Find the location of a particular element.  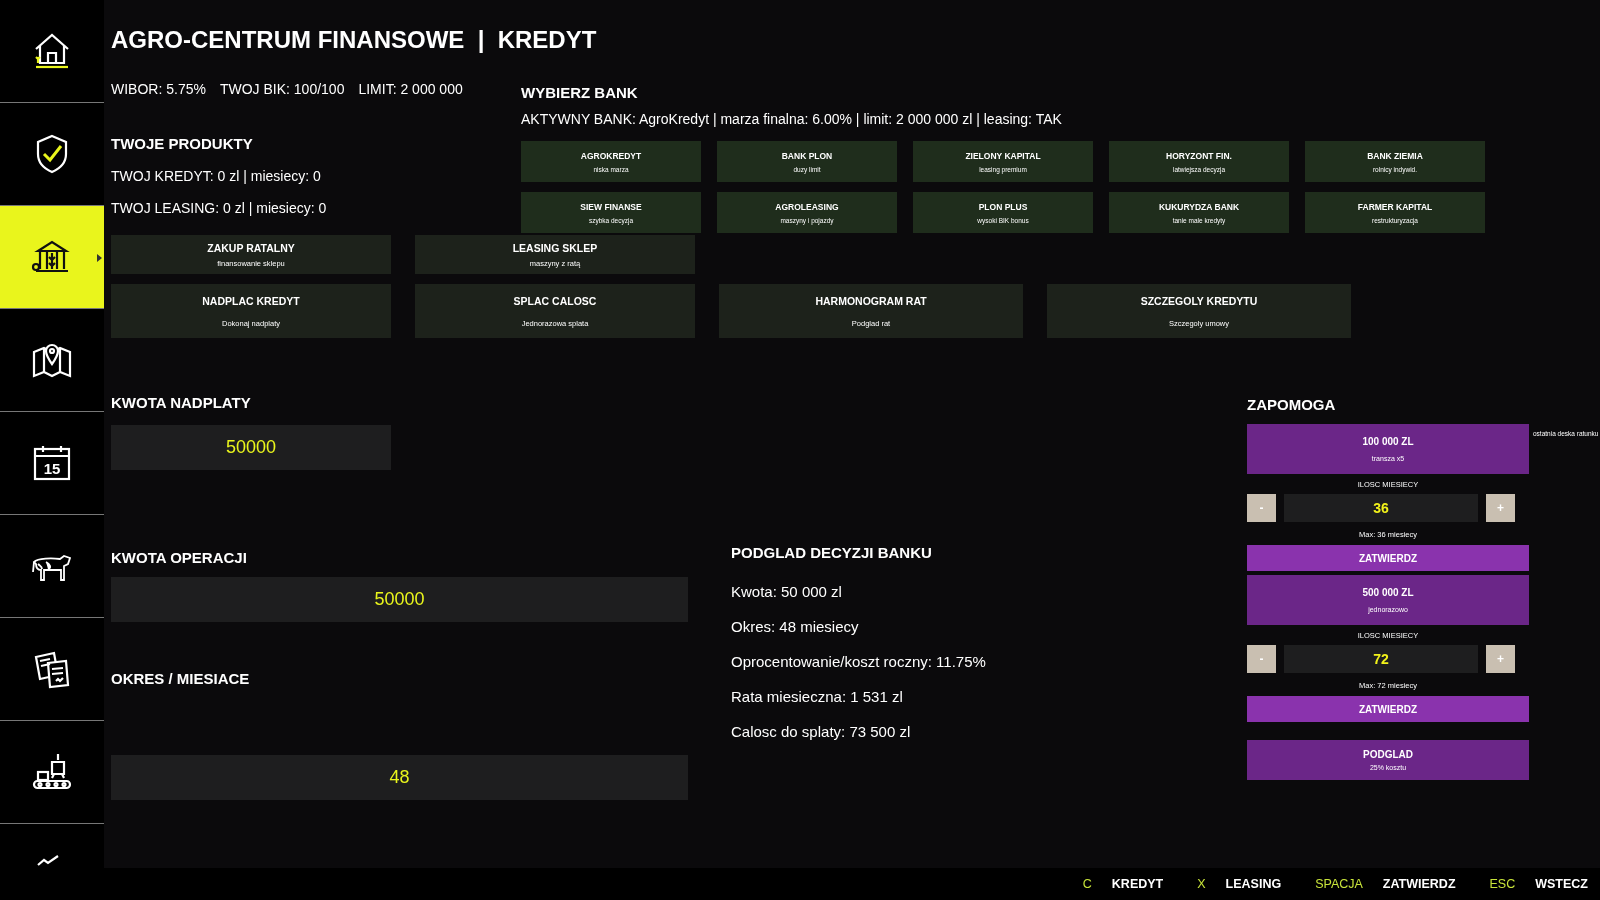

key-hint: SPACJA is located at coordinates (1339, 884).